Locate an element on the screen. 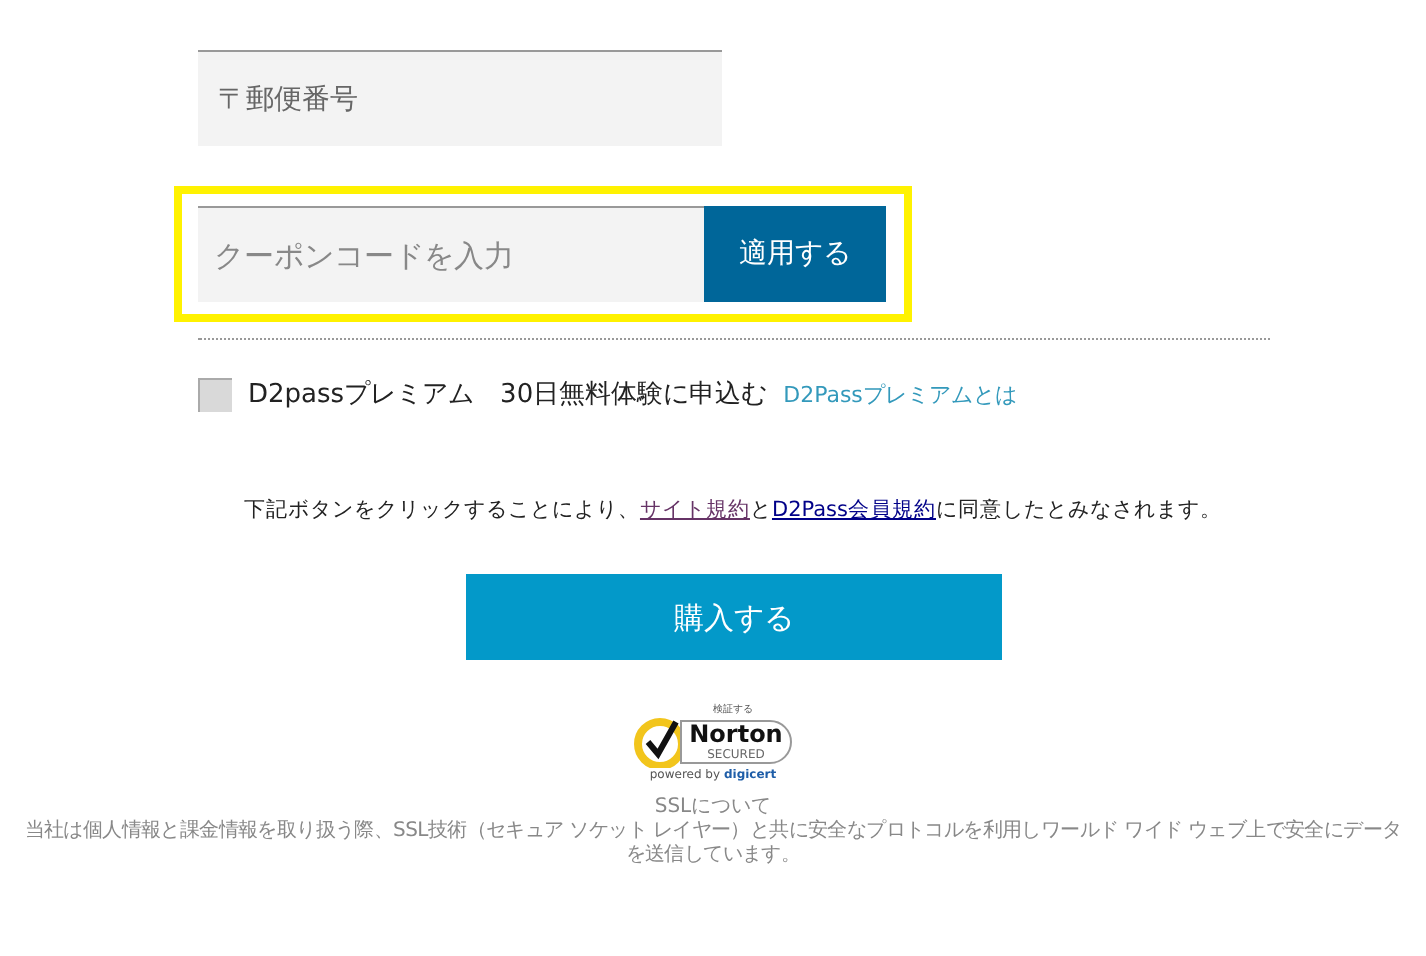  checkbox-label: D2passプレミアム 30日無料体験に申込む is located at coordinates (508, 396).